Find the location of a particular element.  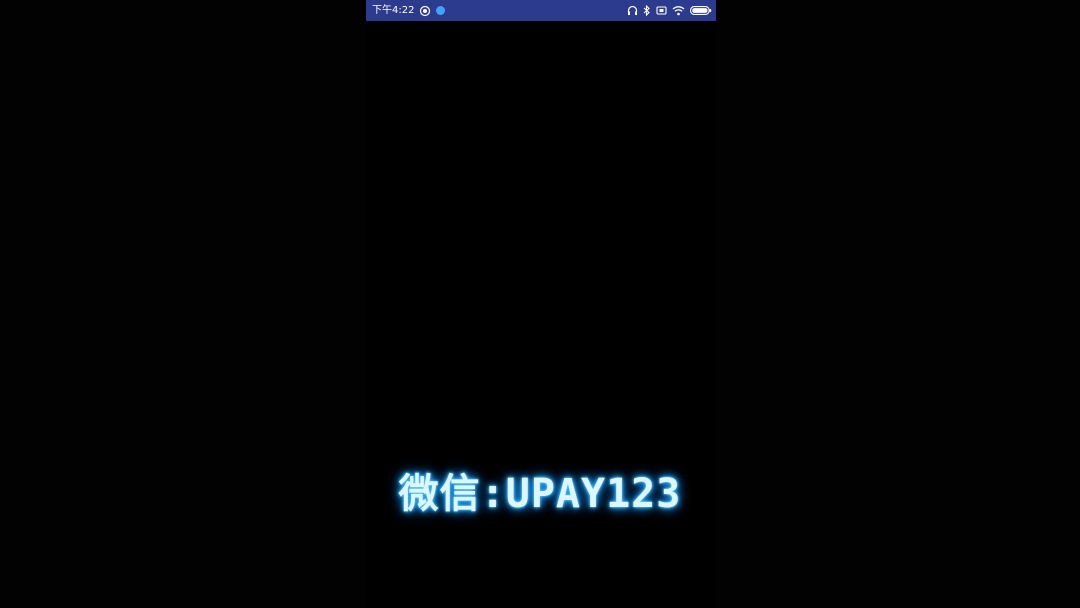

status-bar: 下午4:22 is located at coordinates (541, 10).